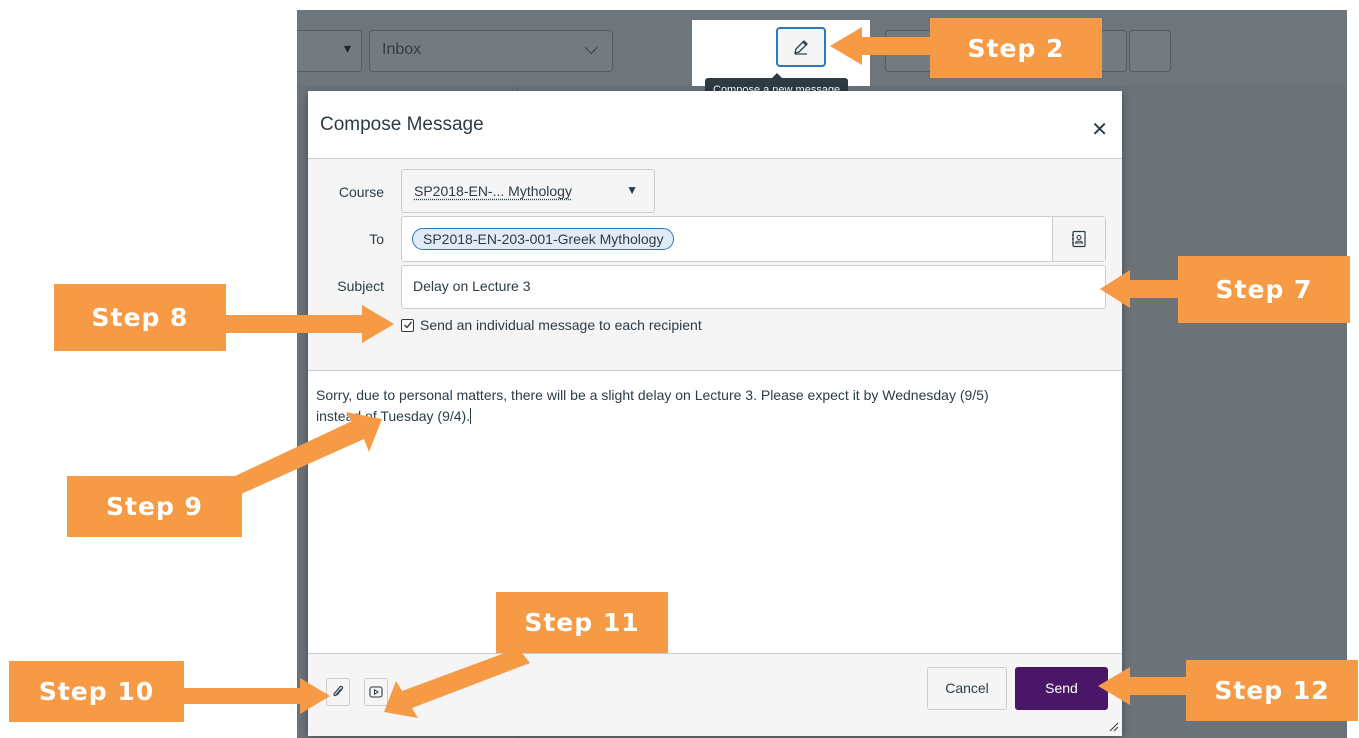 The height and width of the screenshot is (738, 1359). Describe the element at coordinates (753, 239) in the screenshot. I see `to-field: SP2018-EN-203-001-Greek Mythology` at that location.